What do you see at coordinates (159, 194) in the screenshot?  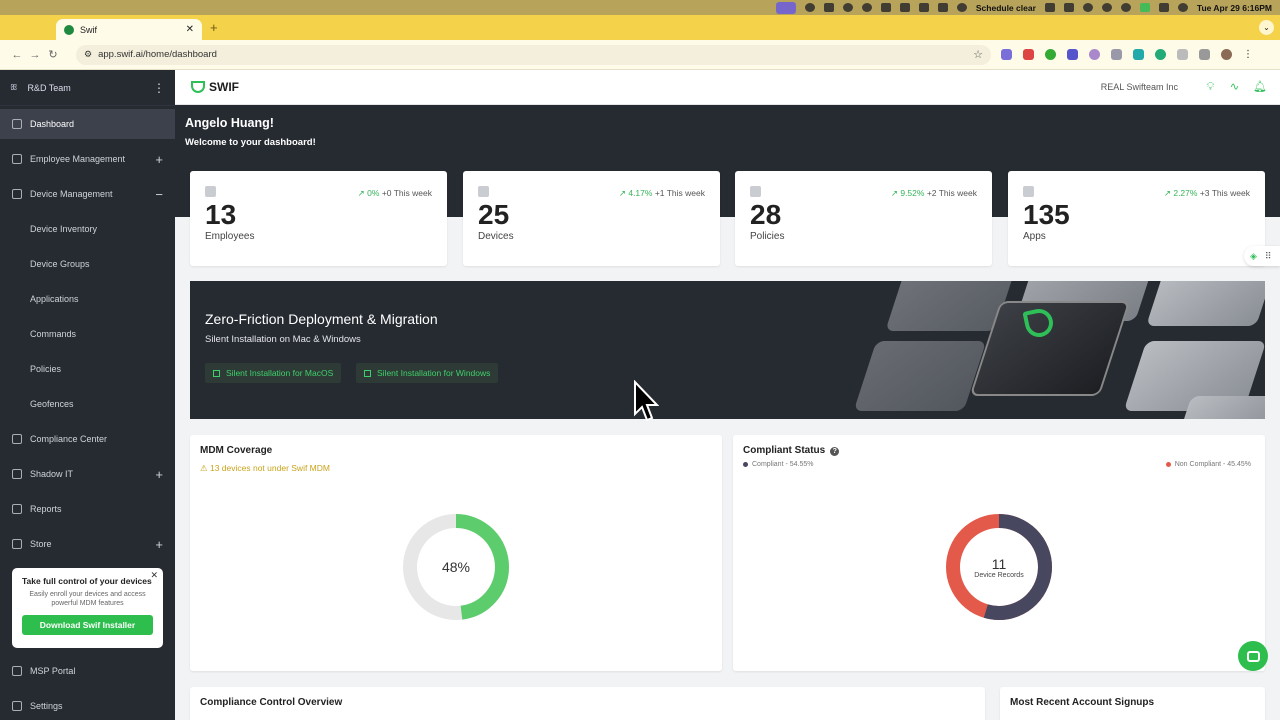 I see `collapse-minus-icon: −` at bounding box center [159, 194].